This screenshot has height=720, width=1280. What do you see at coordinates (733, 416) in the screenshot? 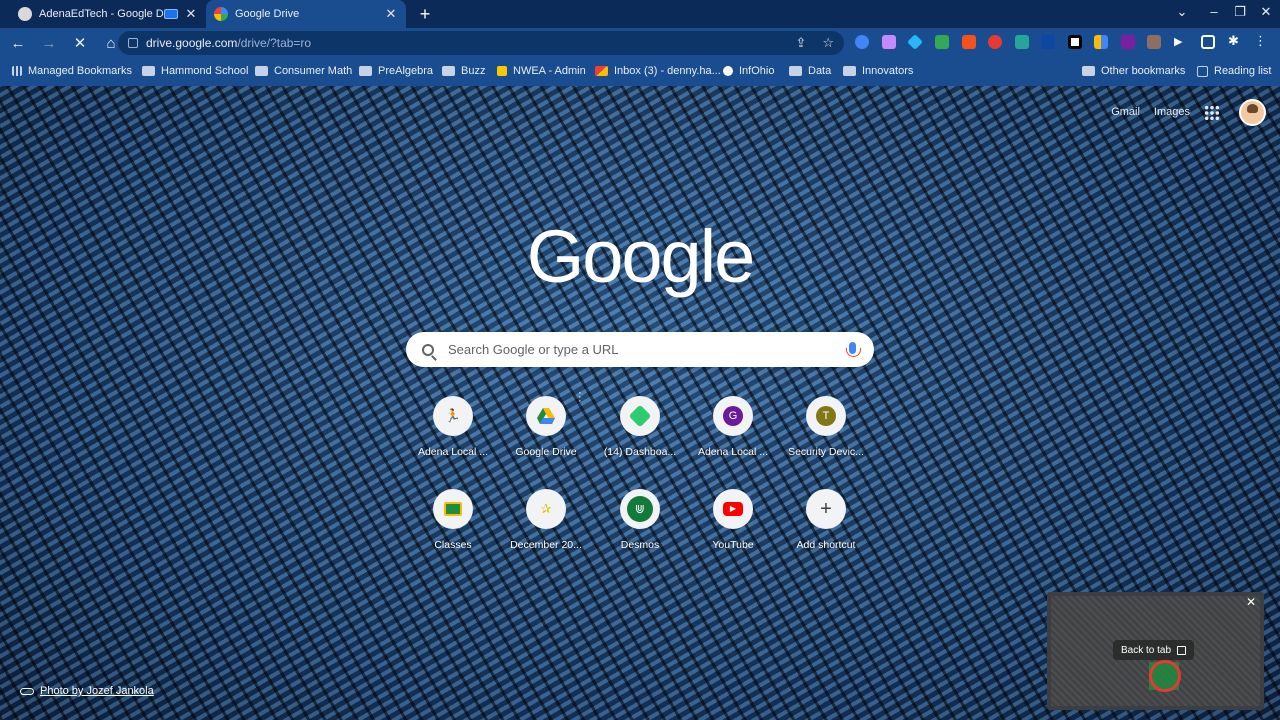
I see `g-letter-icon: G` at bounding box center [733, 416].